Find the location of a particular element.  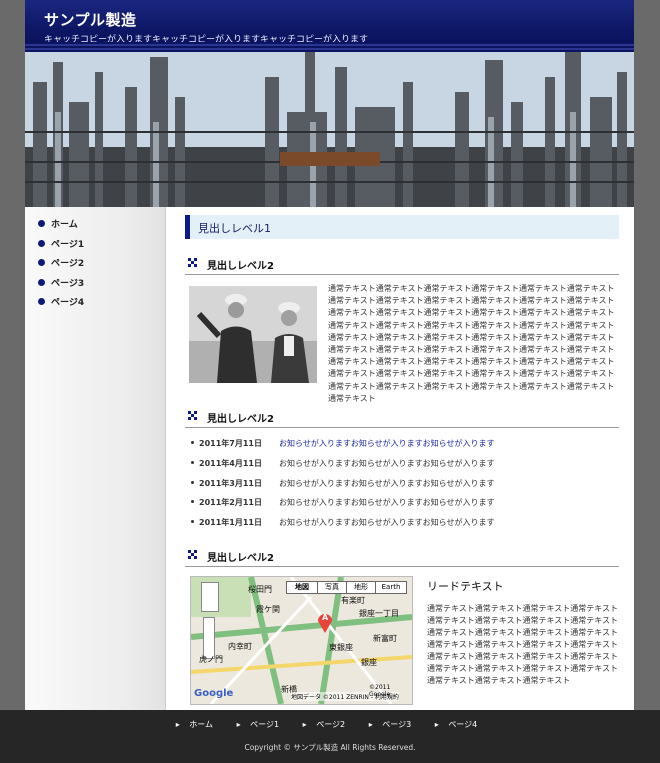

news-date: 2011年7月11日 is located at coordinates (230, 443).